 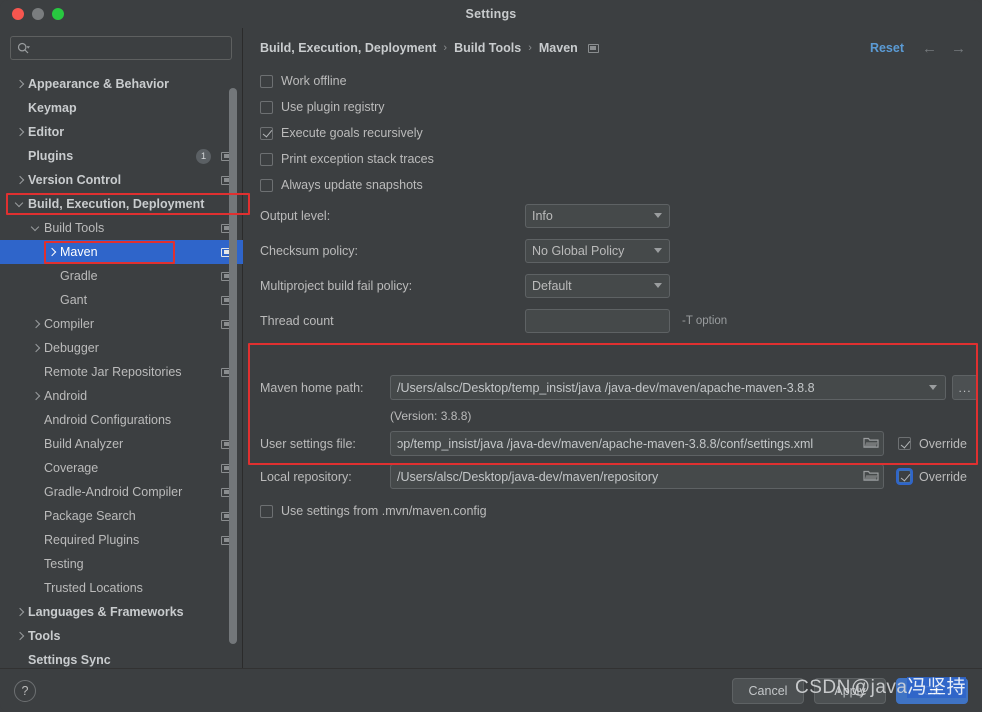 I want to click on sidebar-item-build-execution-deployment: Build, Execution, Deployment, so click(x=121, y=204).